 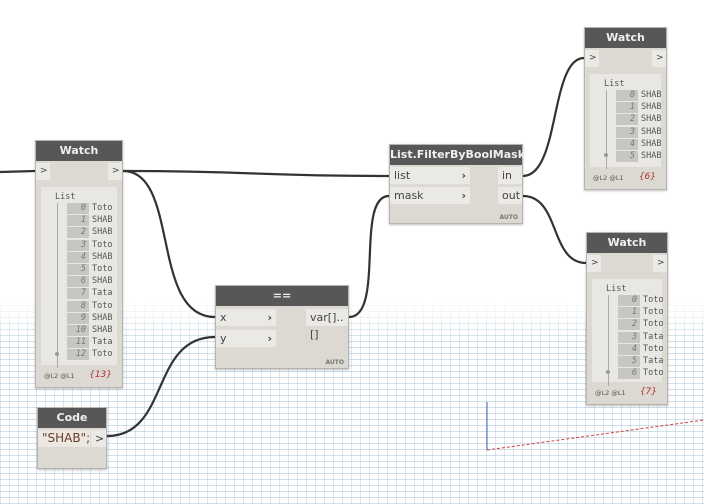 I want to click on wire-equals-to-filter-mask, so click(x=369, y=256).